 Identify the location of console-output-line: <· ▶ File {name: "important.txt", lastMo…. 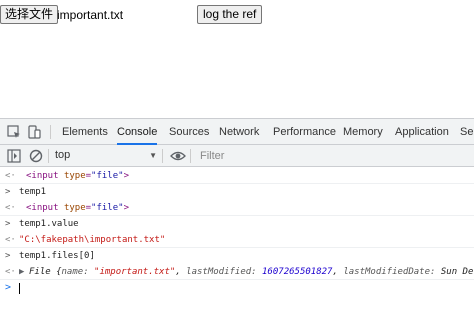
(237, 272).